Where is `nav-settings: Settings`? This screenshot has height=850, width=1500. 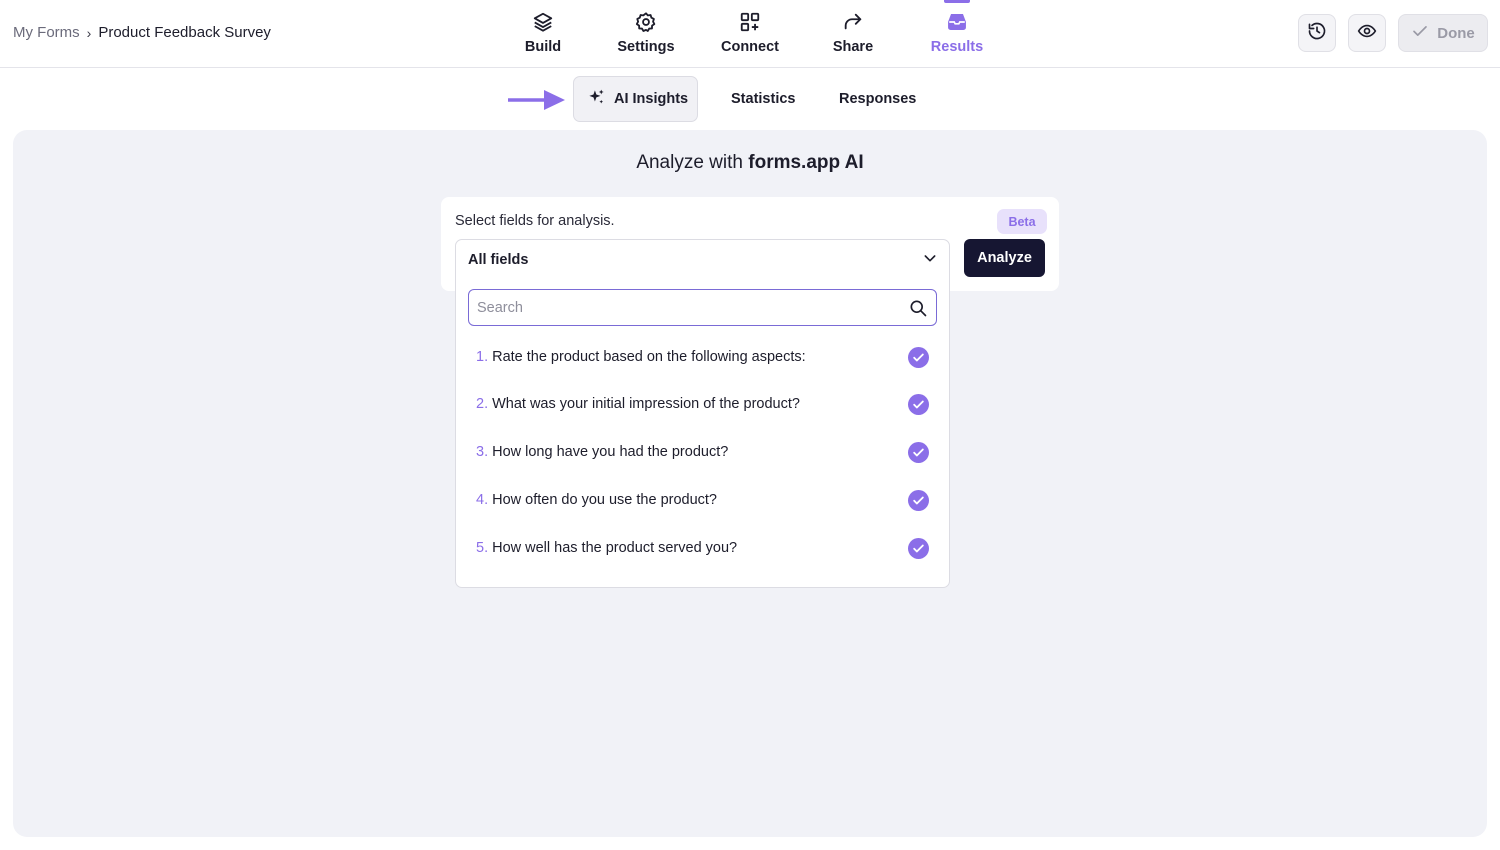
nav-settings: Settings is located at coordinates (646, 34).